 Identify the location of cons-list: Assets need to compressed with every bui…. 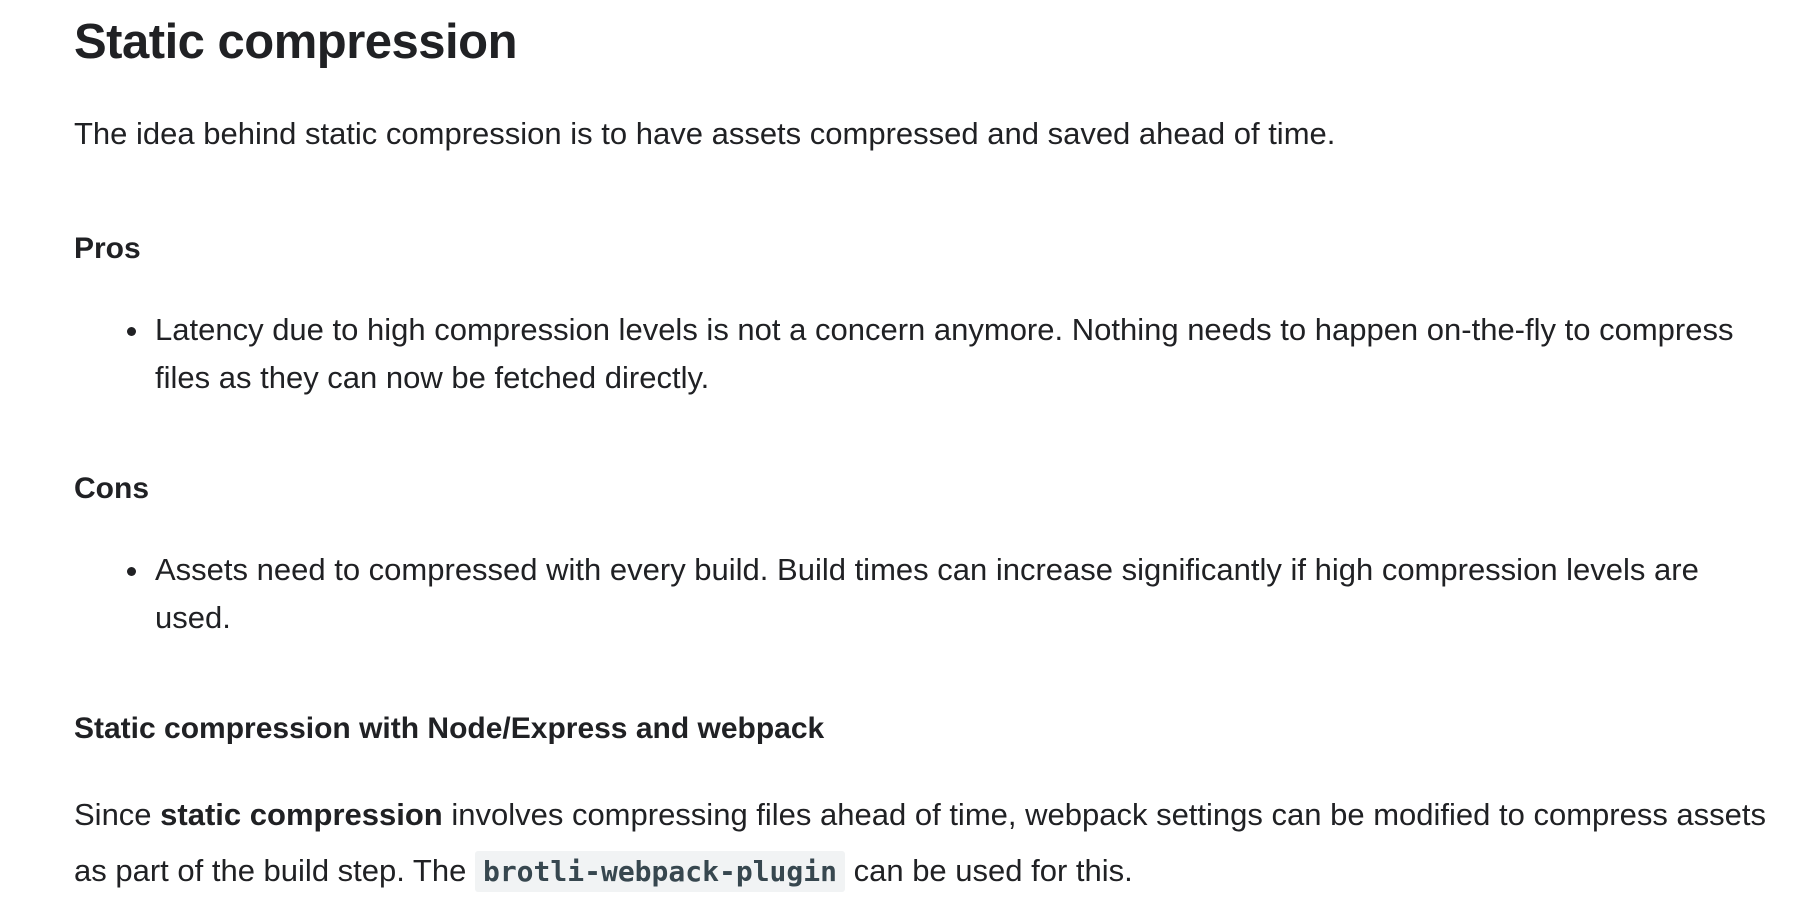
(924, 594).